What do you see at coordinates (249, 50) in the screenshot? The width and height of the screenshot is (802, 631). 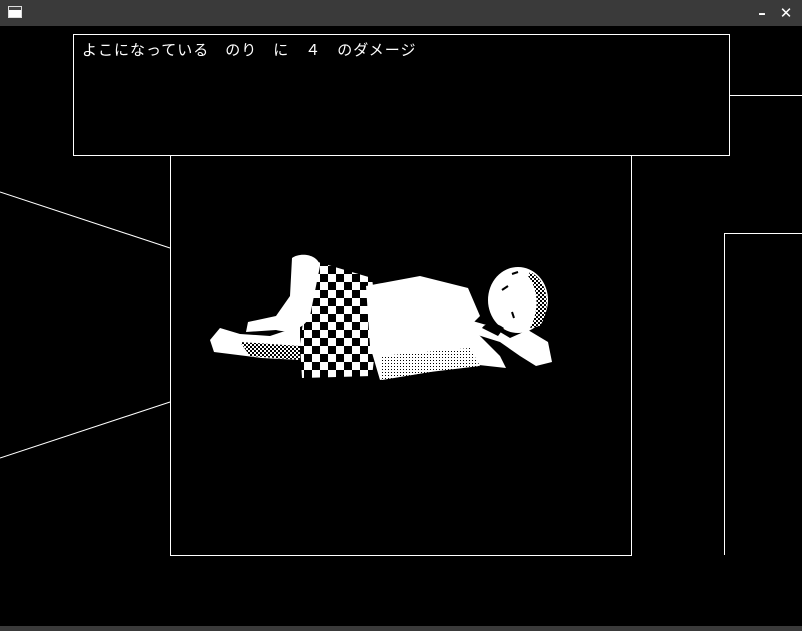 I see `battle-message: よこになっている のり に ４ のダメージ` at bounding box center [249, 50].